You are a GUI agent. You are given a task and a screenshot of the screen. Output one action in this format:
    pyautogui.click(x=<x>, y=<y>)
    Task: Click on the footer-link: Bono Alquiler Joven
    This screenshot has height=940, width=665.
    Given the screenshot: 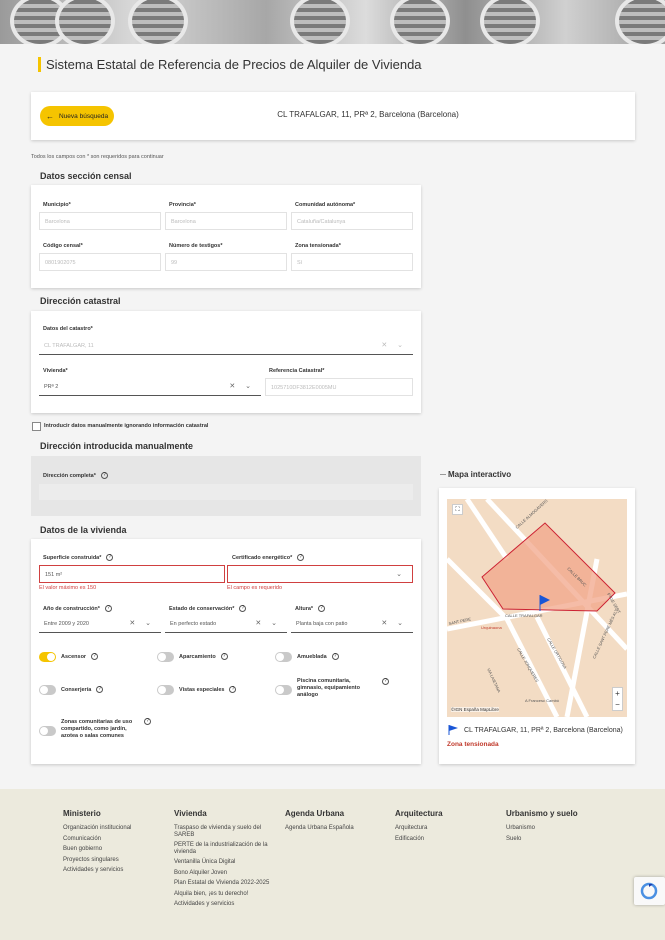 What is the action you would take?
    pyautogui.click(x=224, y=873)
    